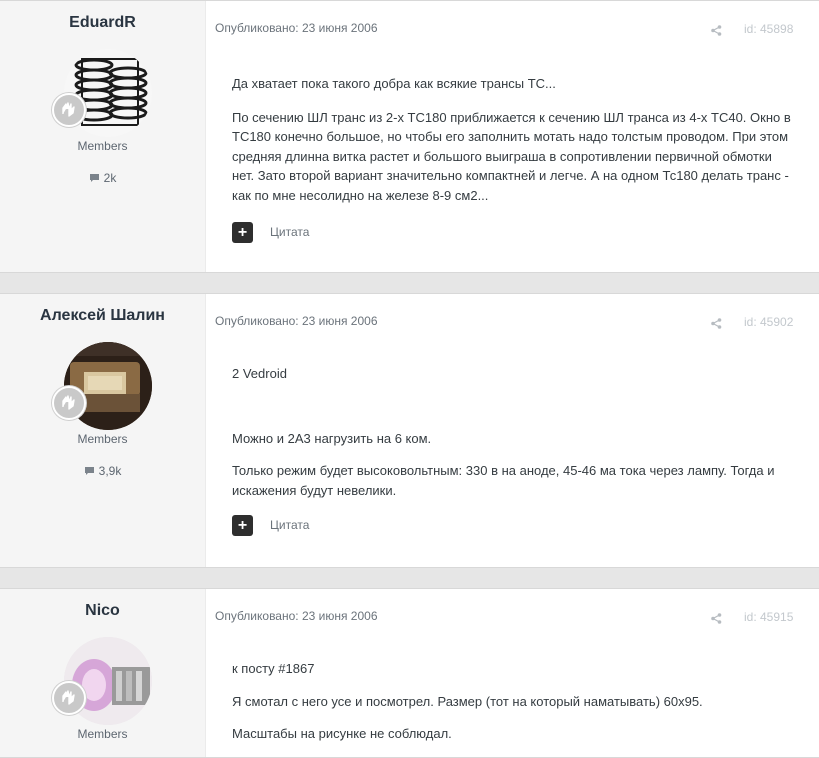 This screenshot has width=819, height=758. I want to click on author-panel: Nico Members, so click(103, 673).